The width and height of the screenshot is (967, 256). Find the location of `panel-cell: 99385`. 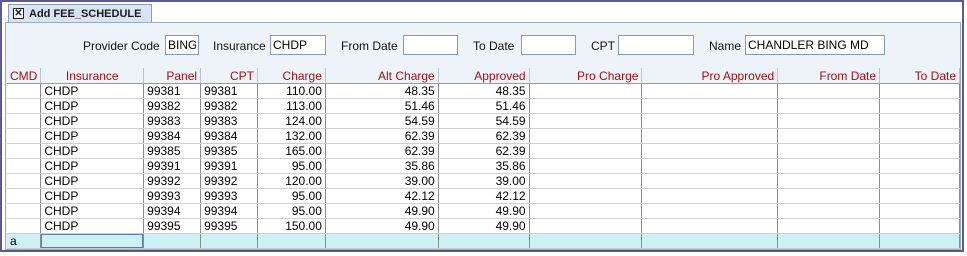

panel-cell: 99385 is located at coordinates (172, 151).